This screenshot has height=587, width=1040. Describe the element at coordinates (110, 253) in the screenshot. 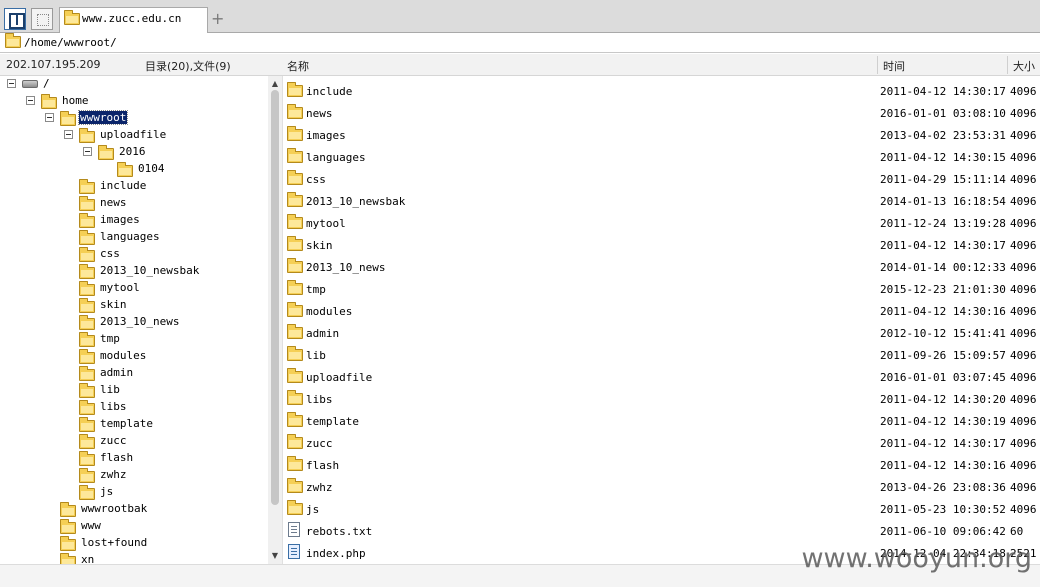

I see `tree-label: css` at that location.